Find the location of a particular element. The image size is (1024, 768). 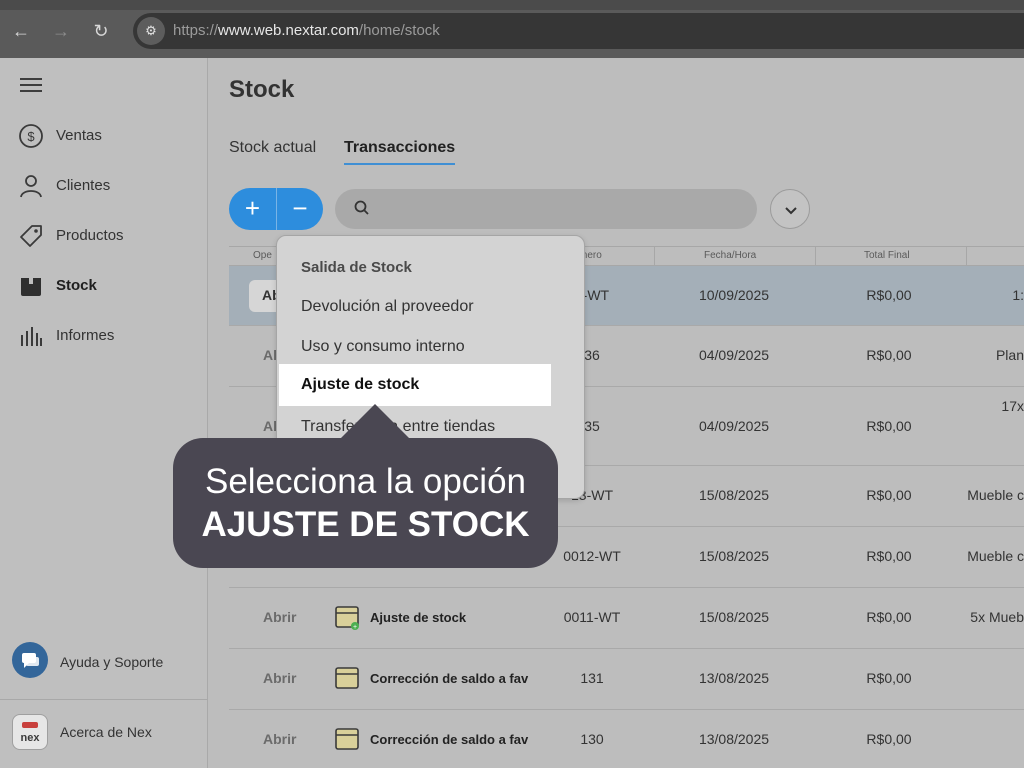

callout-highlight: AJUSTE DE STOCK is located at coordinates (365, 524).